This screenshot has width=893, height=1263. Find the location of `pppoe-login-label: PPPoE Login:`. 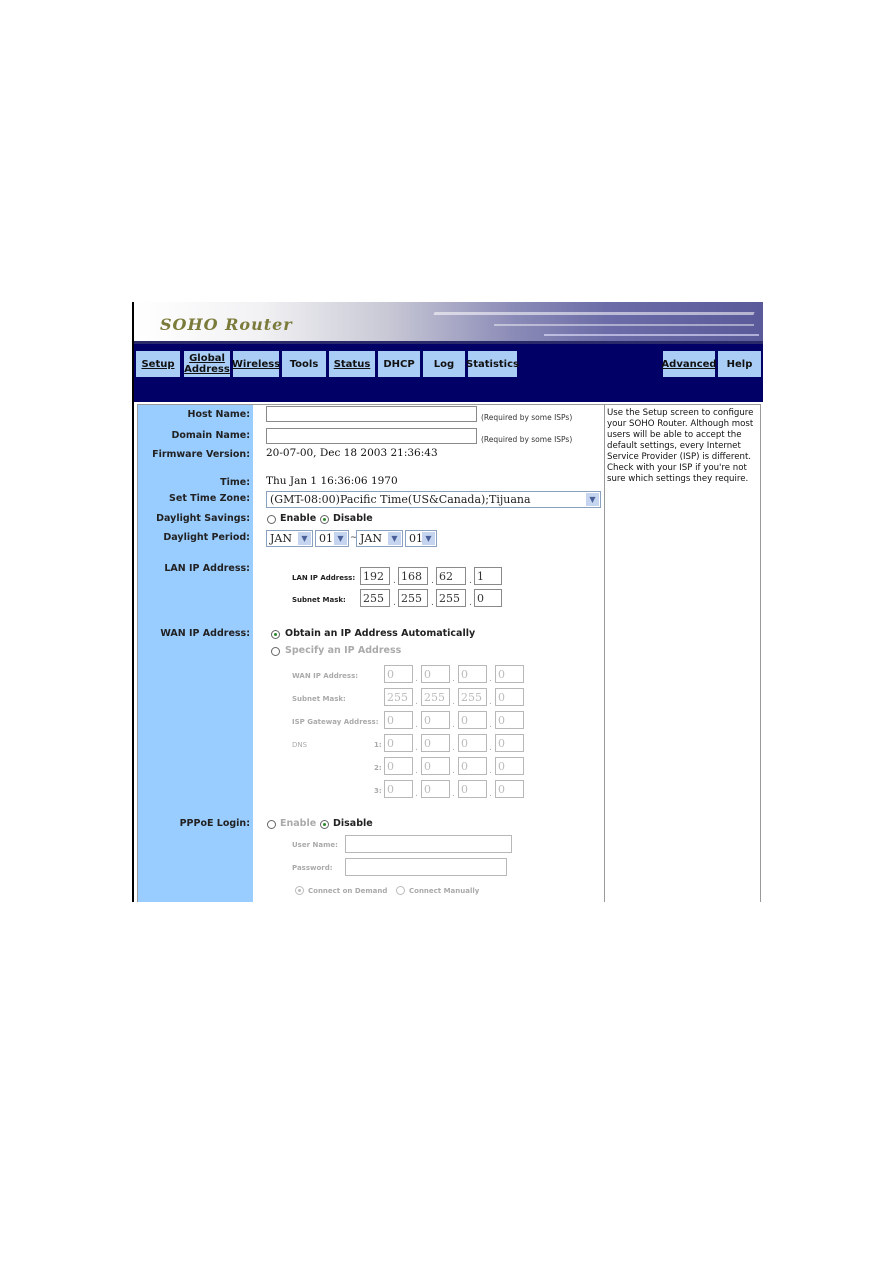

pppoe-login-label: PPPoE Login: is located at coordinates (214, 823).